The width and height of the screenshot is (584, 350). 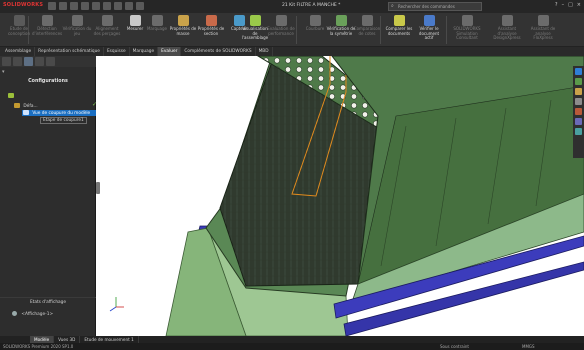 What do you see at coordinates (37, 314) in the screenshot?
I see `display-state-label: <Affichage-1>` at bounding box center [37, 314].